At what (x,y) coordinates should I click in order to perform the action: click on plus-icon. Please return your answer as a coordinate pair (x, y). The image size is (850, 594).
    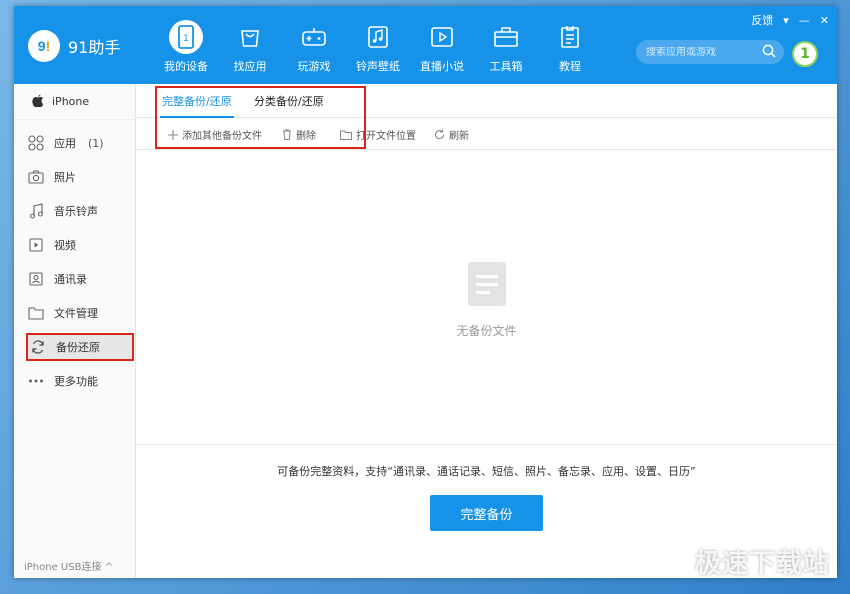
    Looking at the image, I should click on (173, 134).